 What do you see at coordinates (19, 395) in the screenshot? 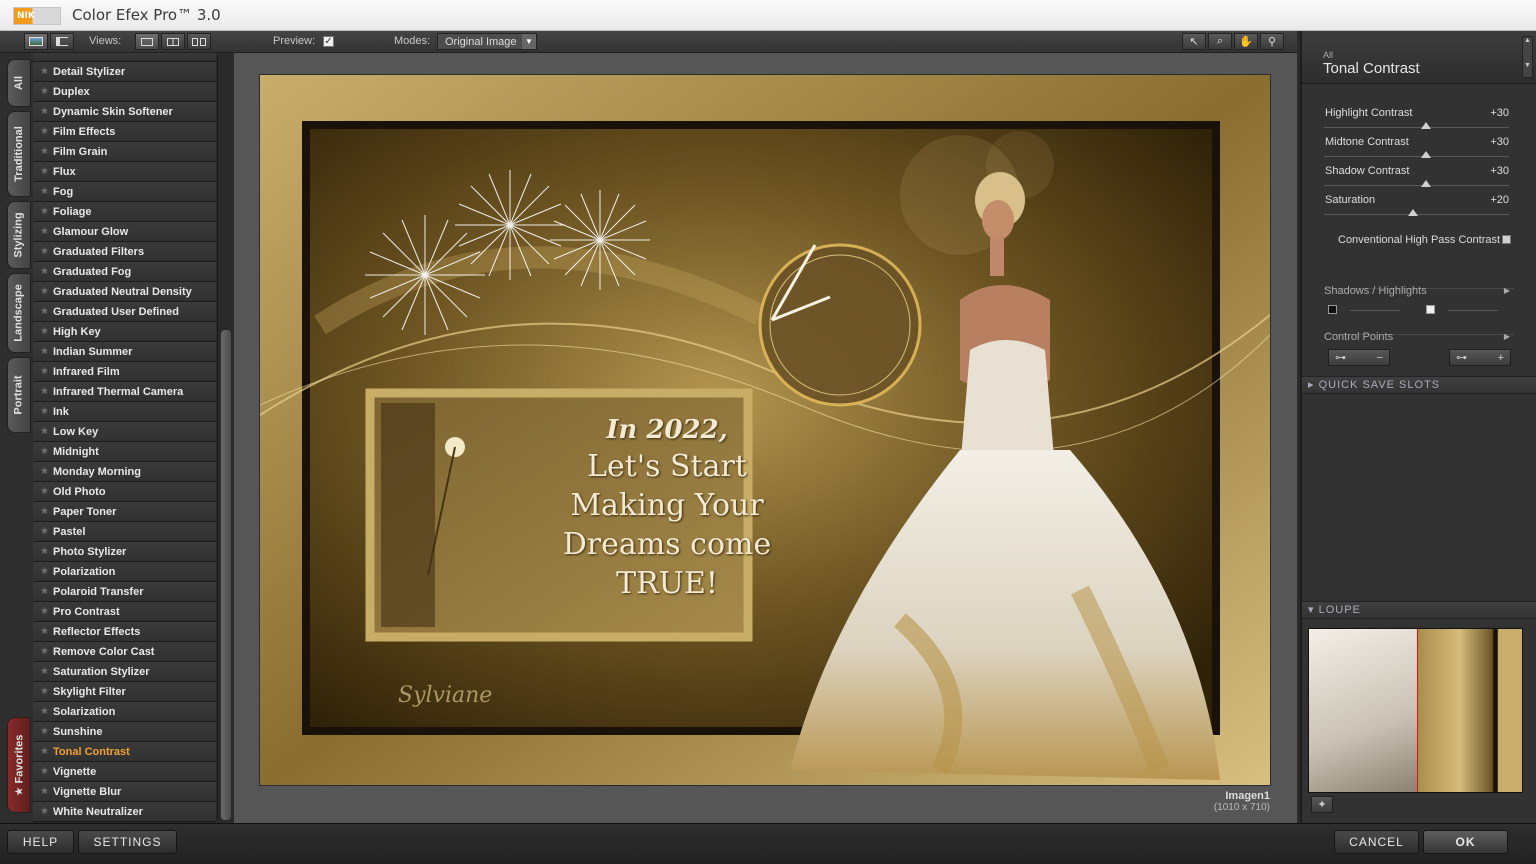
I see `tab-portrait: Portrait` at bounding box center [19, 395].